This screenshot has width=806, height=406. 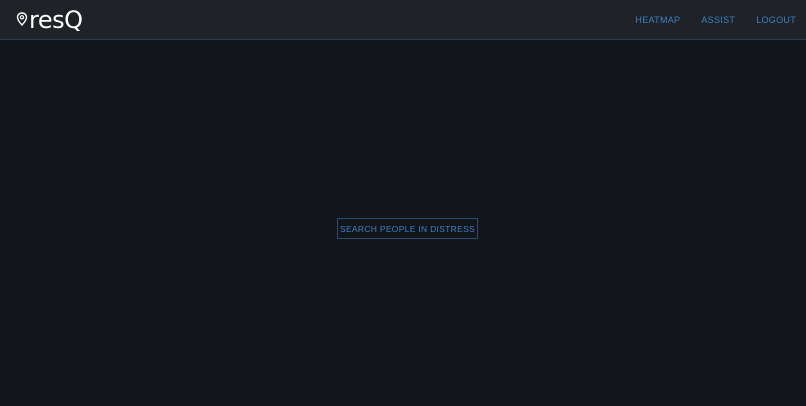 I want to click on nav-link-assist: ASSIST, so click(x=718, y=20).